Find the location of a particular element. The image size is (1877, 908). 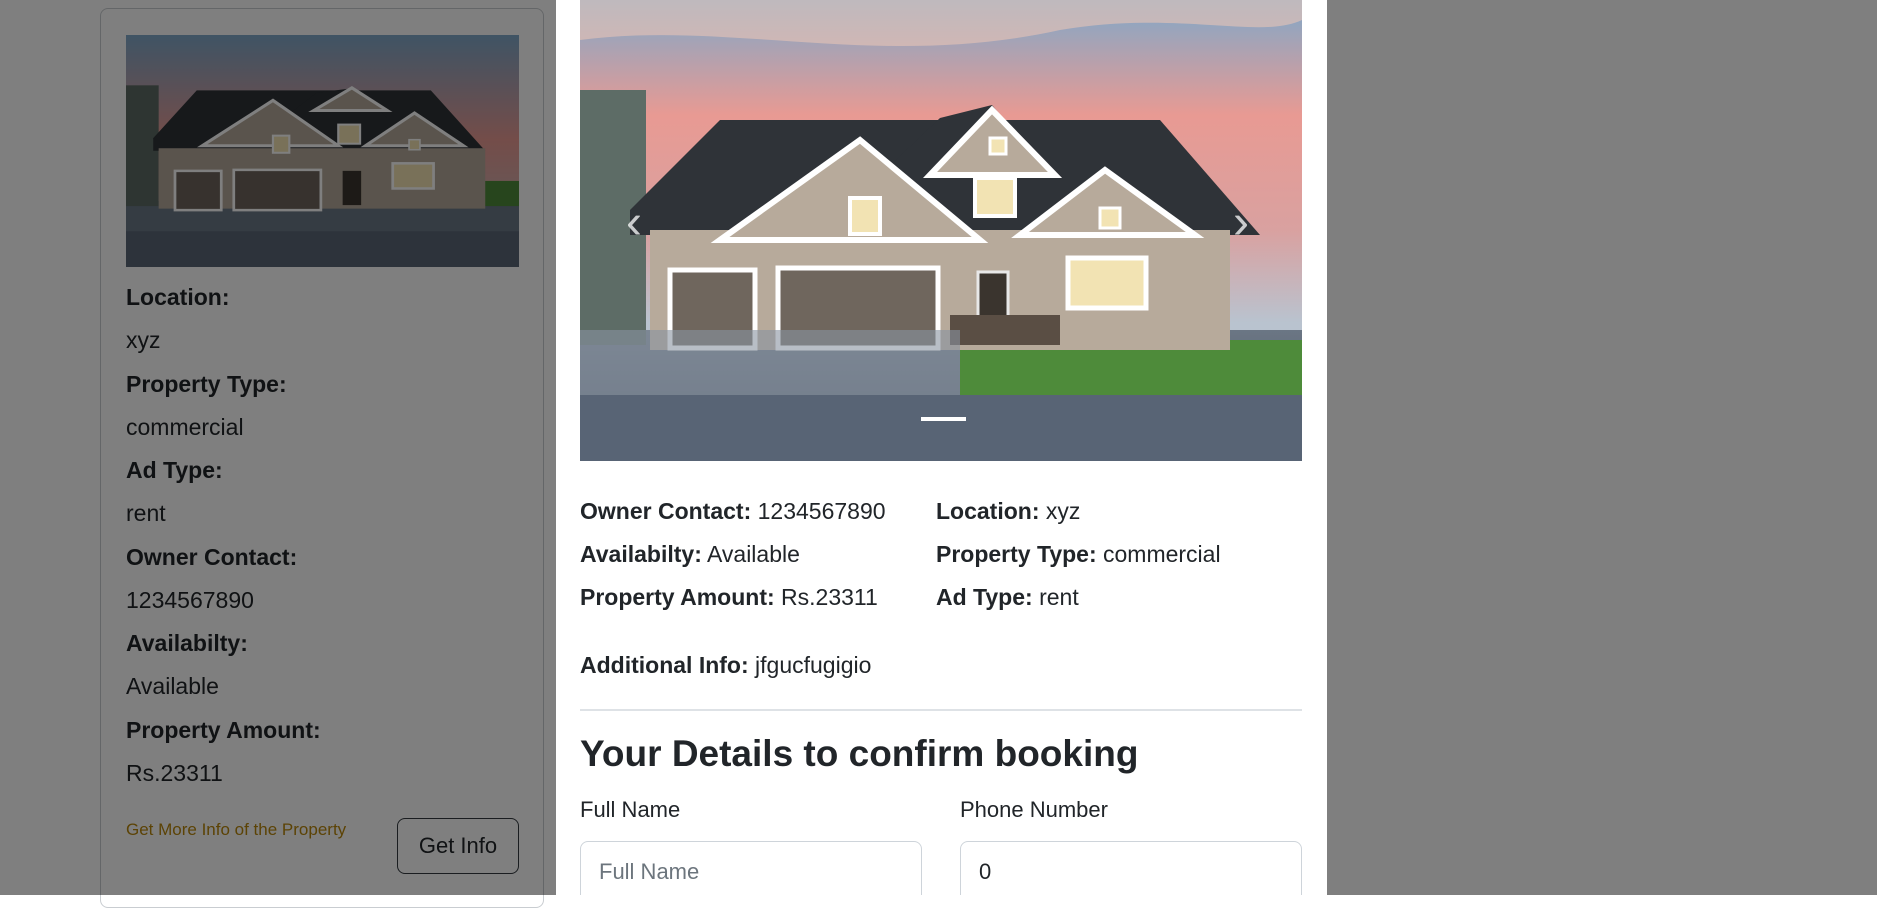

section-divider is located at coordinates (941, 710).